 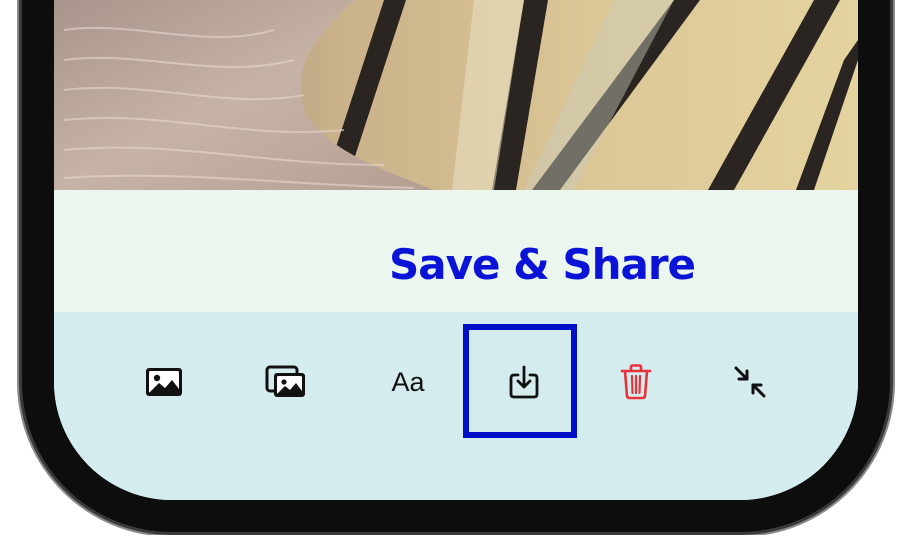 I want to click on delete-button, so click(x=636, y=382).